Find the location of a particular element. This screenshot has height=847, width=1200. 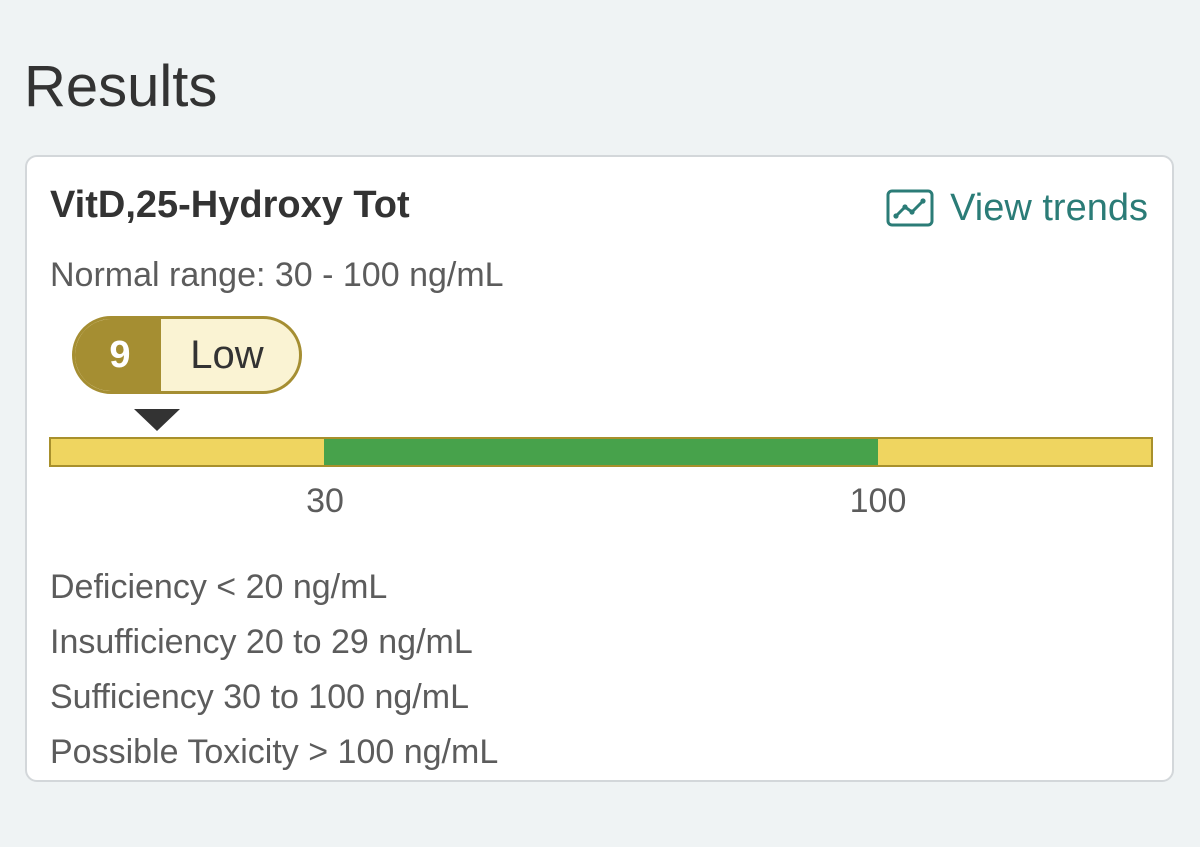

result-value-badge: 9 Low is located at coordinates (187, 355).